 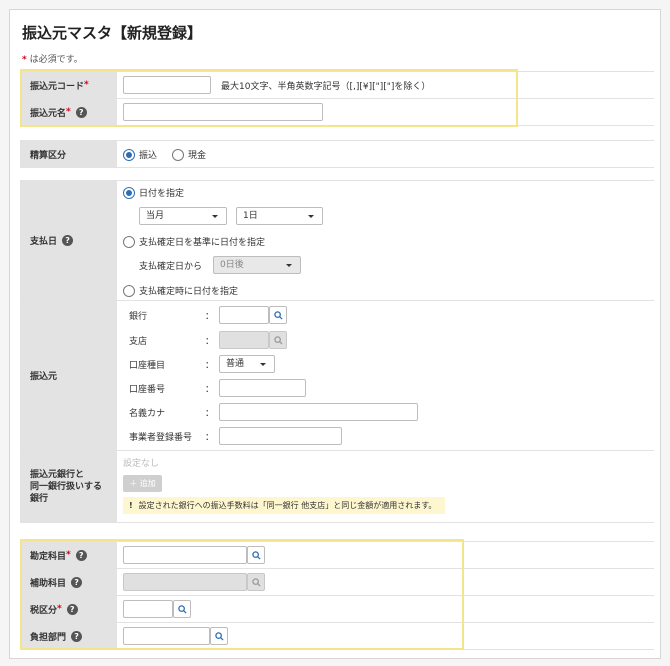 What do you see at coordinates (247, 364) in the screenshot?
I see `account-type-select: 普通` at bounding box center [247, 364].